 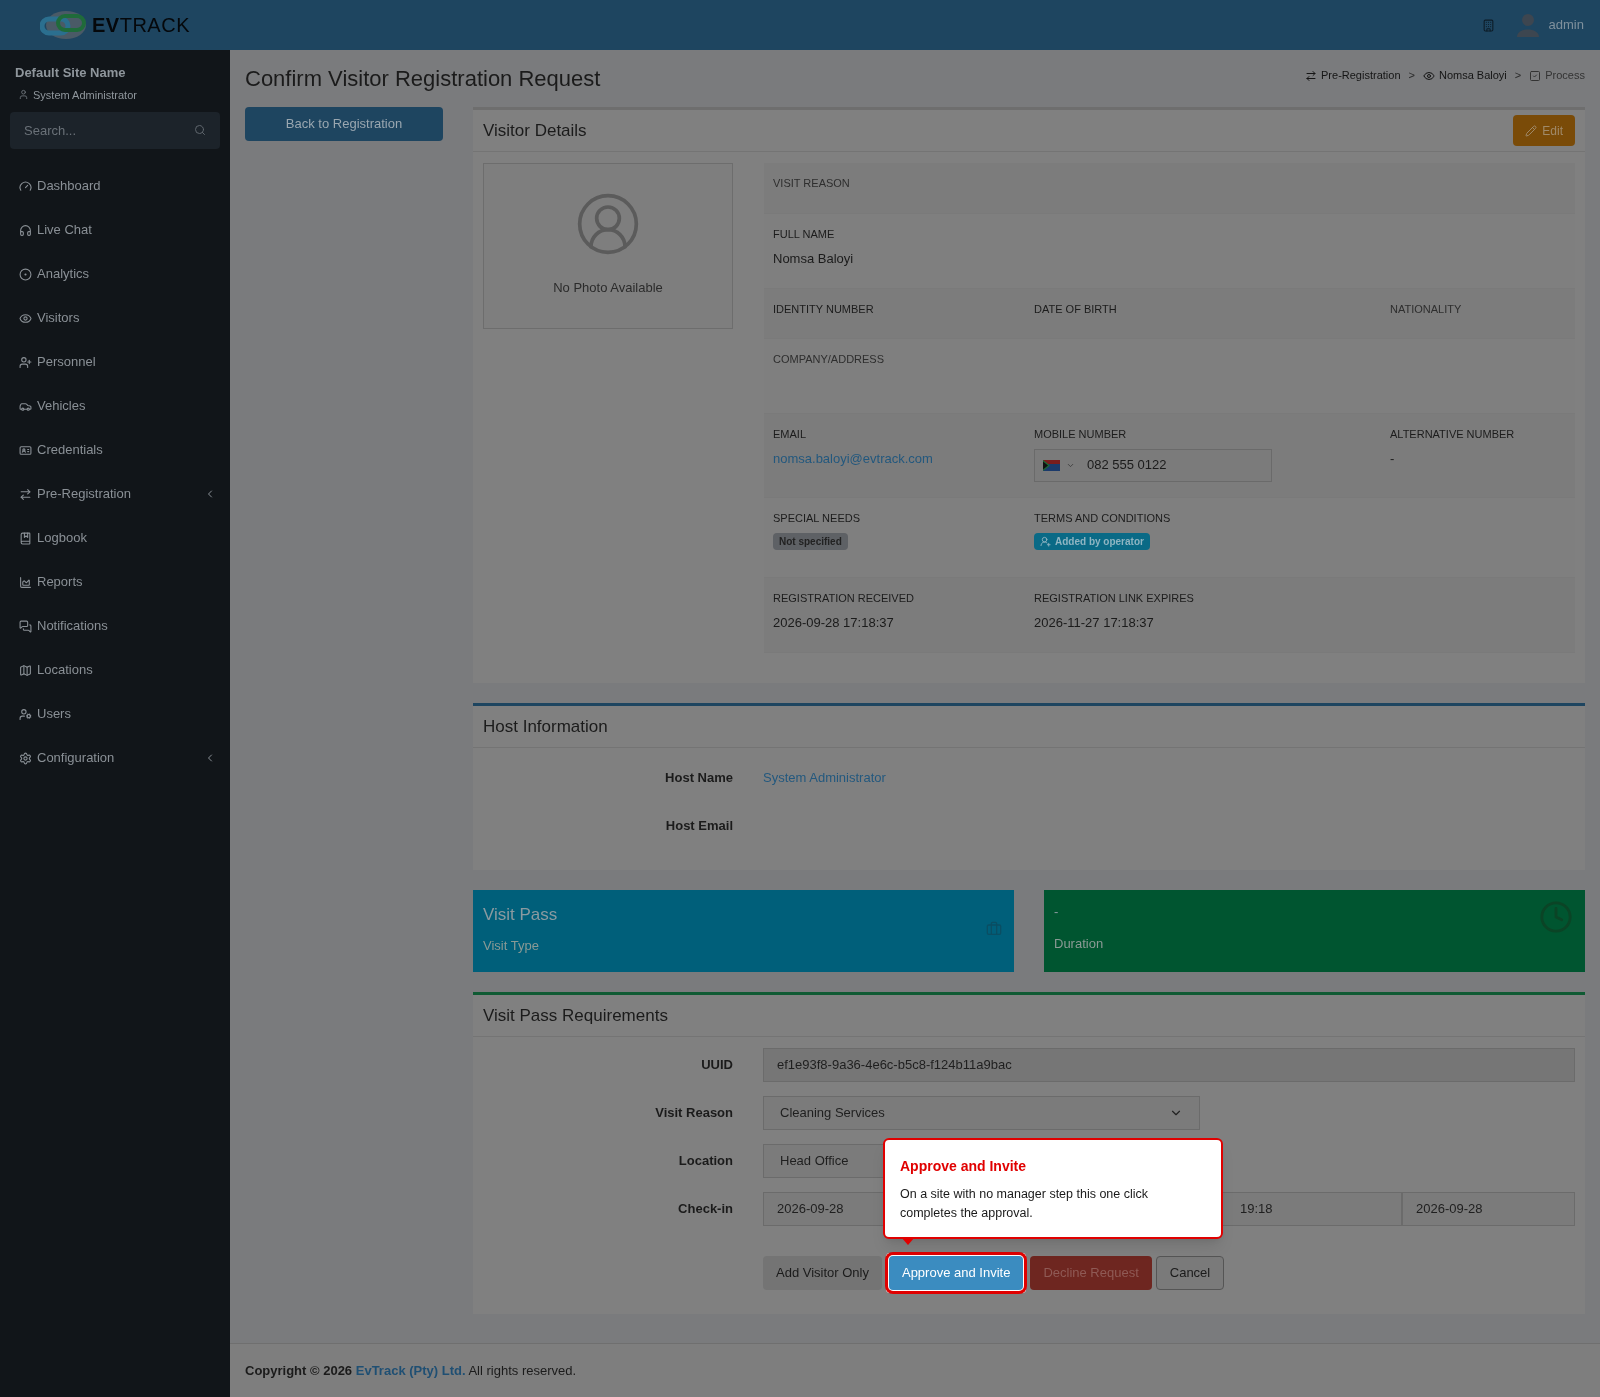 I want to click on form-label: Host Email, so click(x=699, y=826).